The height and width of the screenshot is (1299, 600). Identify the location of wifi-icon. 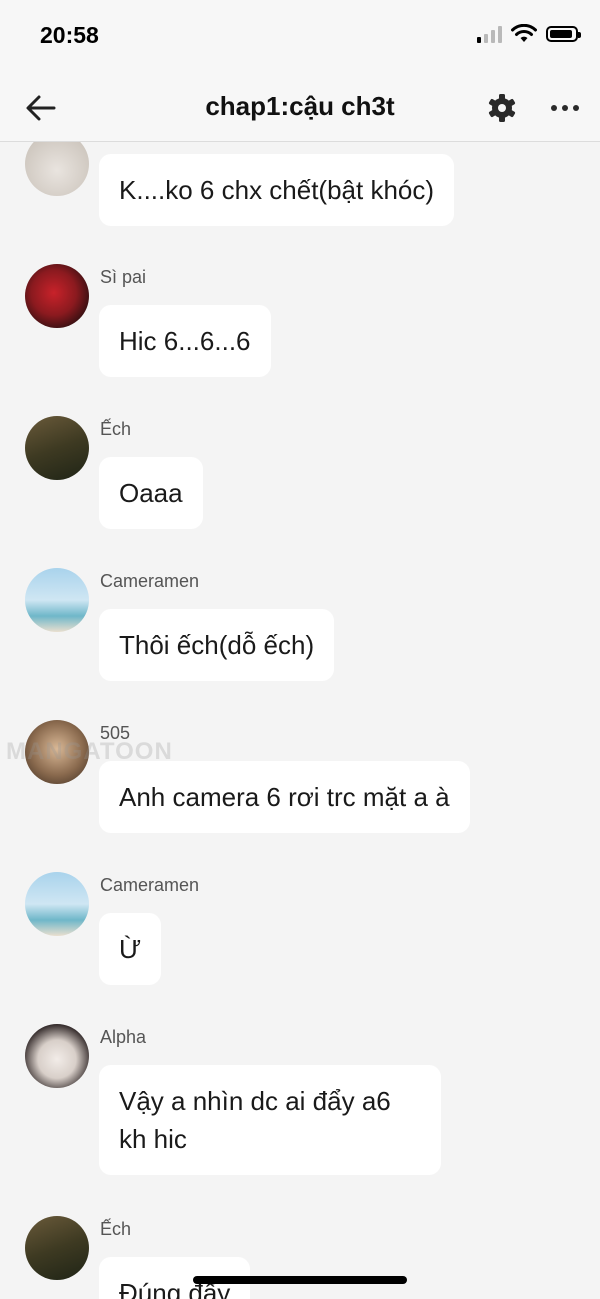
(524, 33).